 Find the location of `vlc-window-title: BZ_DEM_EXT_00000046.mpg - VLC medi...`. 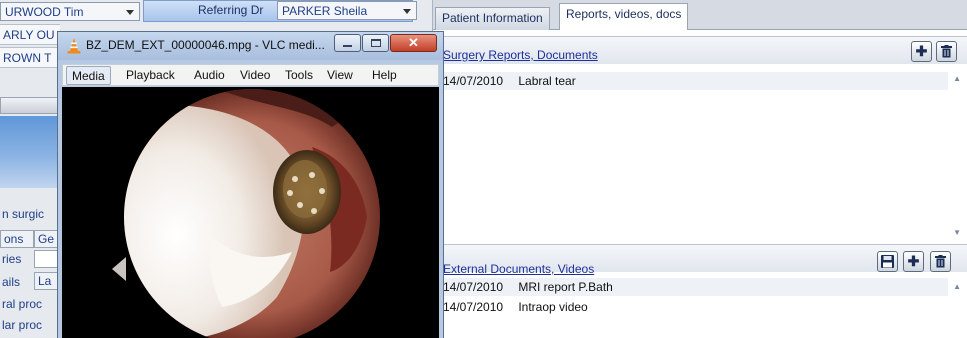

vlc-window-title: BZ_DEM_EXT_00000046.mpg - VLC medi... is located at coordinates (205, 45).